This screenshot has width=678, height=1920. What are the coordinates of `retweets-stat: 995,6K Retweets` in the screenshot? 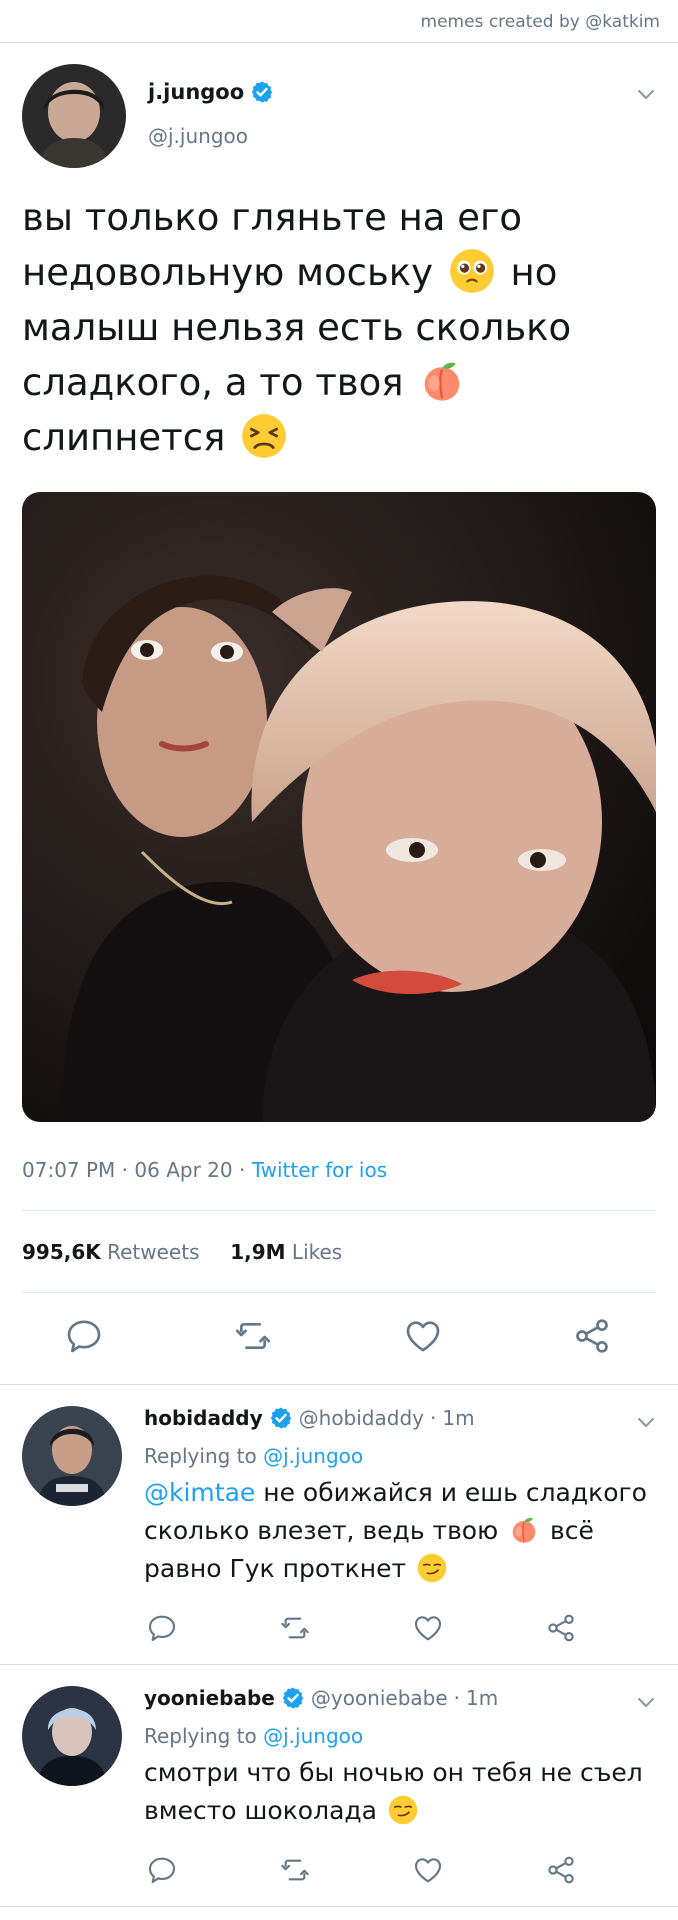 It's located at (111, 1252).